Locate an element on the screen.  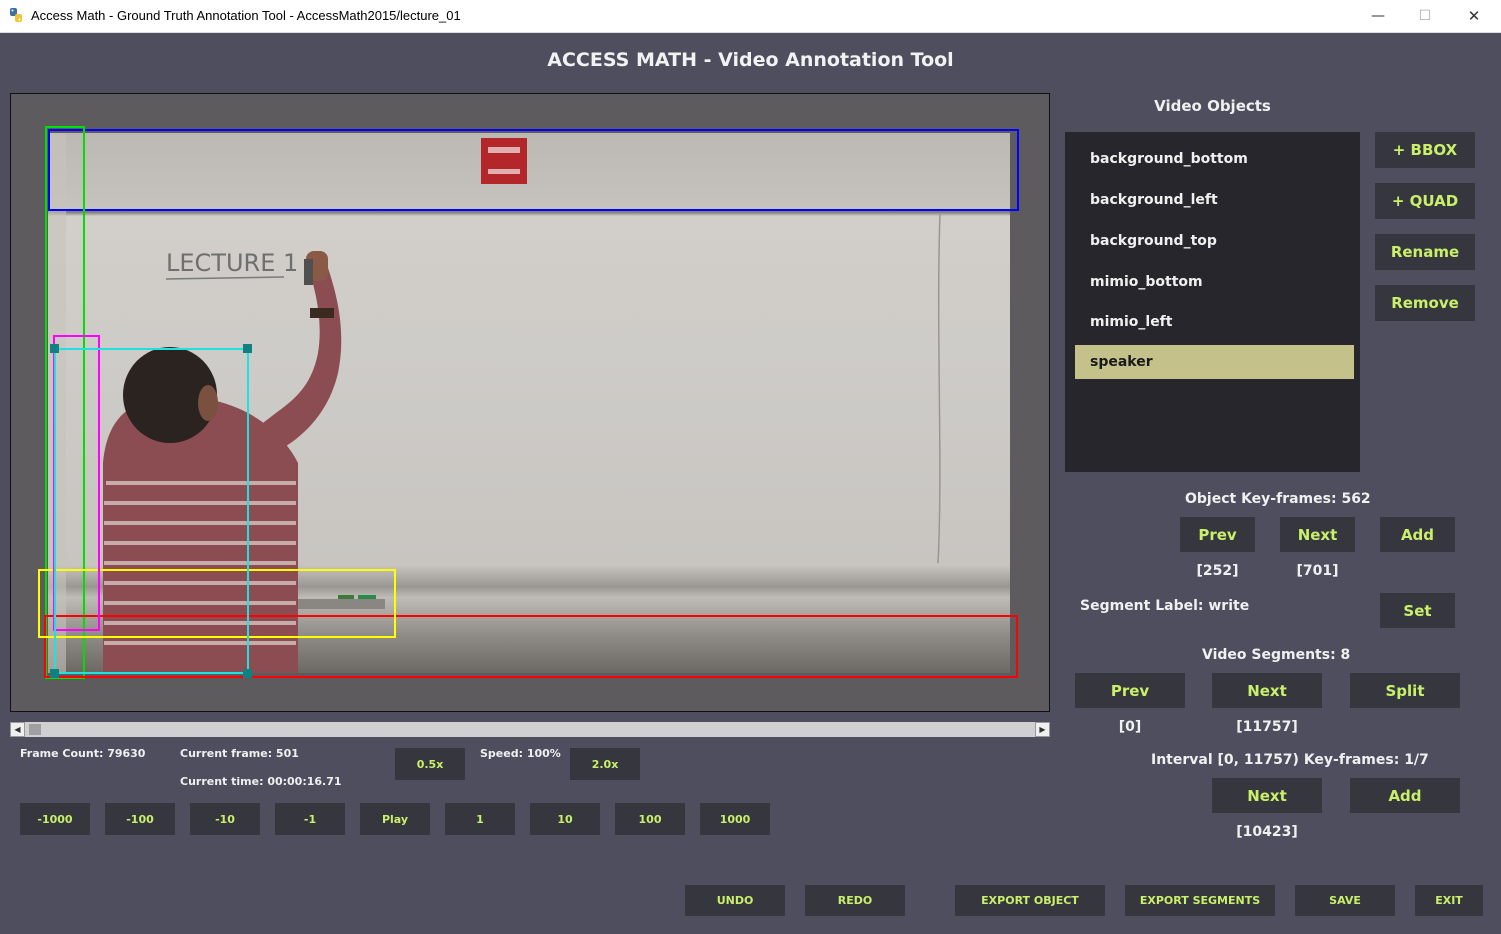
seek-plus-10-button: 10 is located at coordinates (565, 819).